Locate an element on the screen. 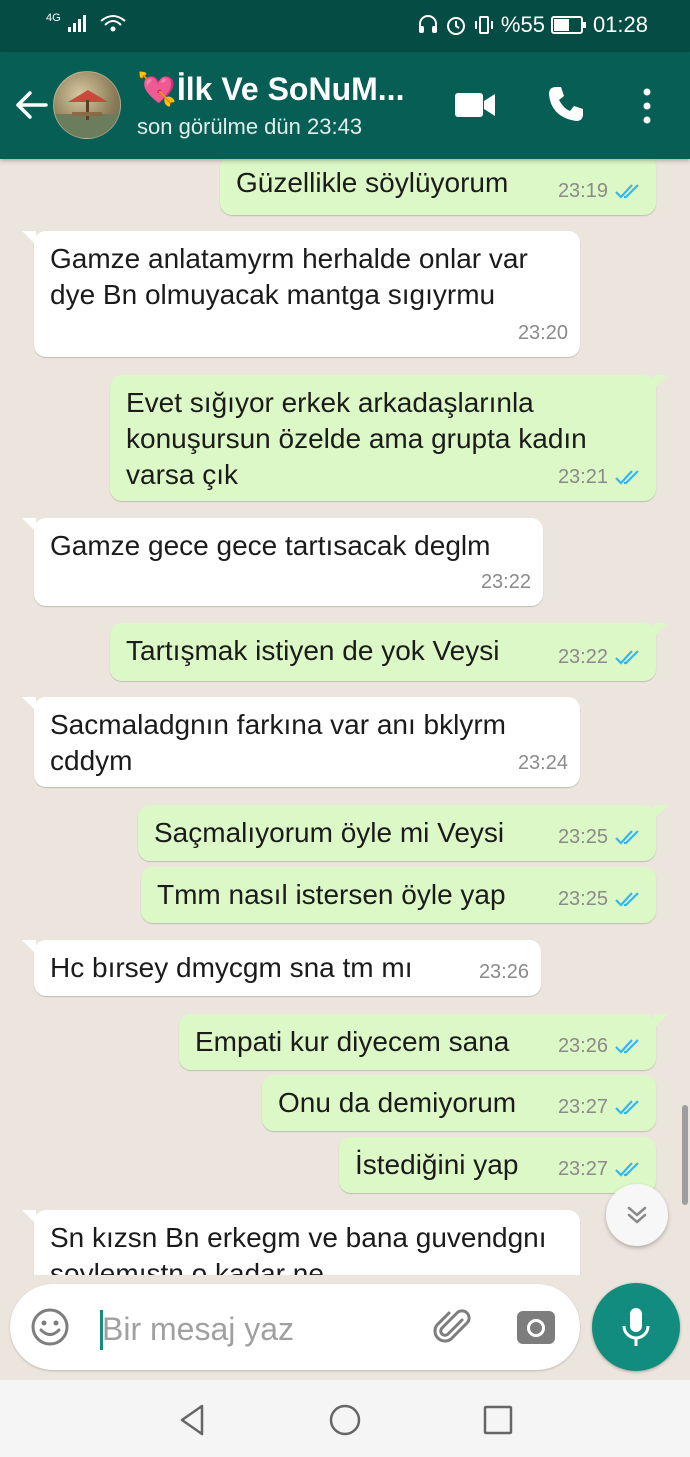 The image size is (690, 1457). message-time: 23:21 is located at coordinates (582, 477).